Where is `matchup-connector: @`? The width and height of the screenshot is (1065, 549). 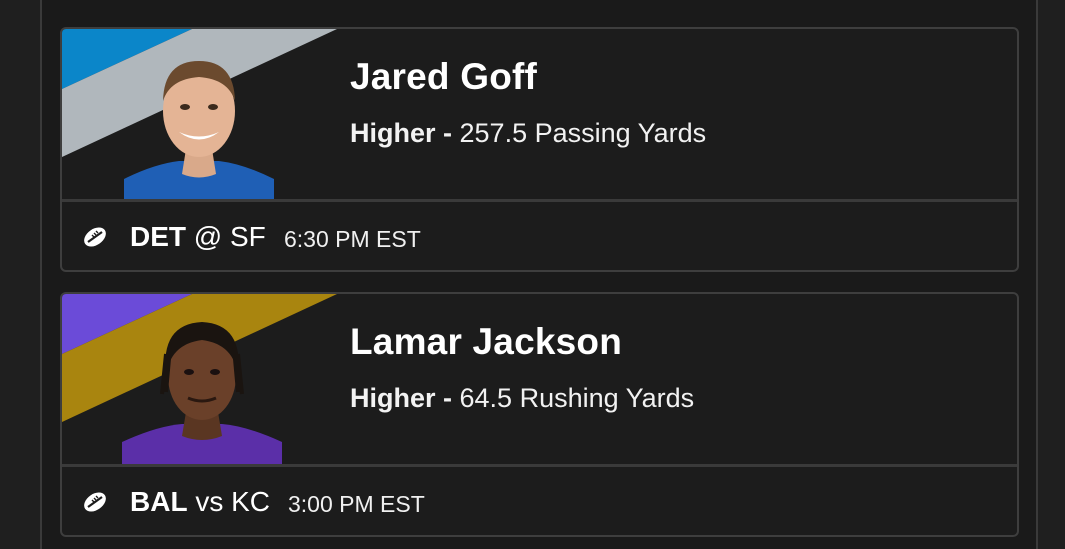 matchup-connector: @ is located at coordinates (208, 236).